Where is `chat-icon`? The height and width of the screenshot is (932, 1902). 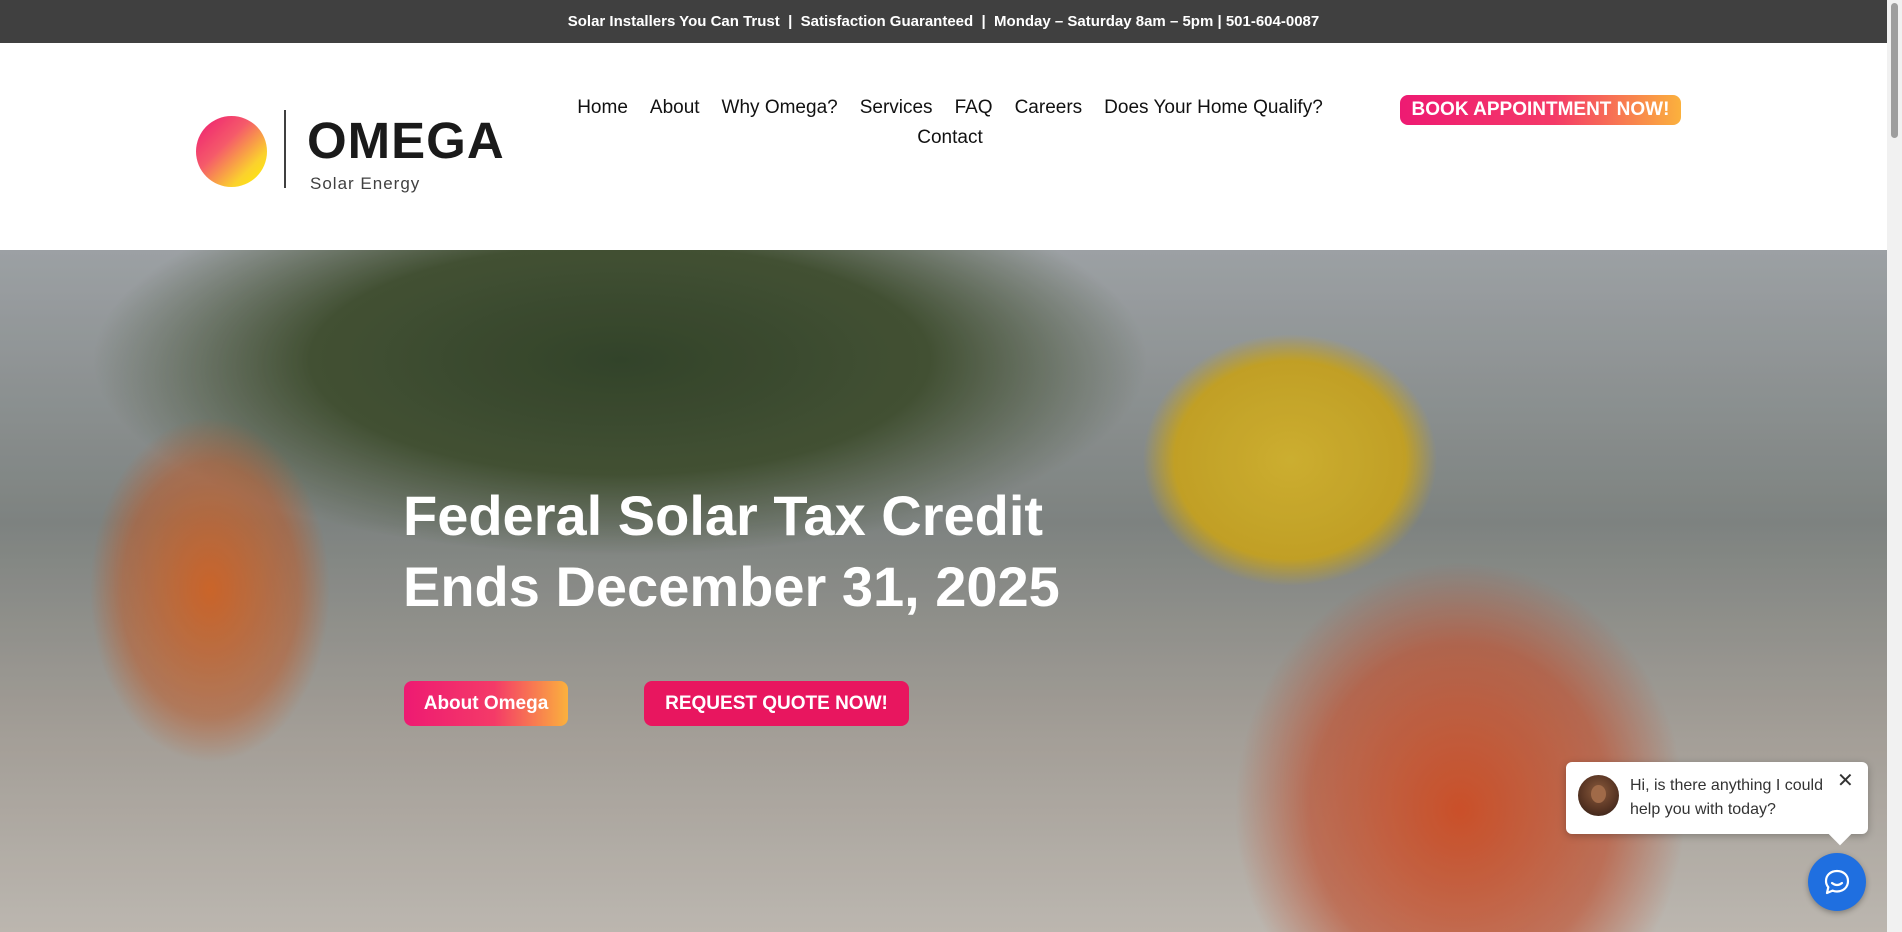
chat-icon is located at coordinates (1837, 882).